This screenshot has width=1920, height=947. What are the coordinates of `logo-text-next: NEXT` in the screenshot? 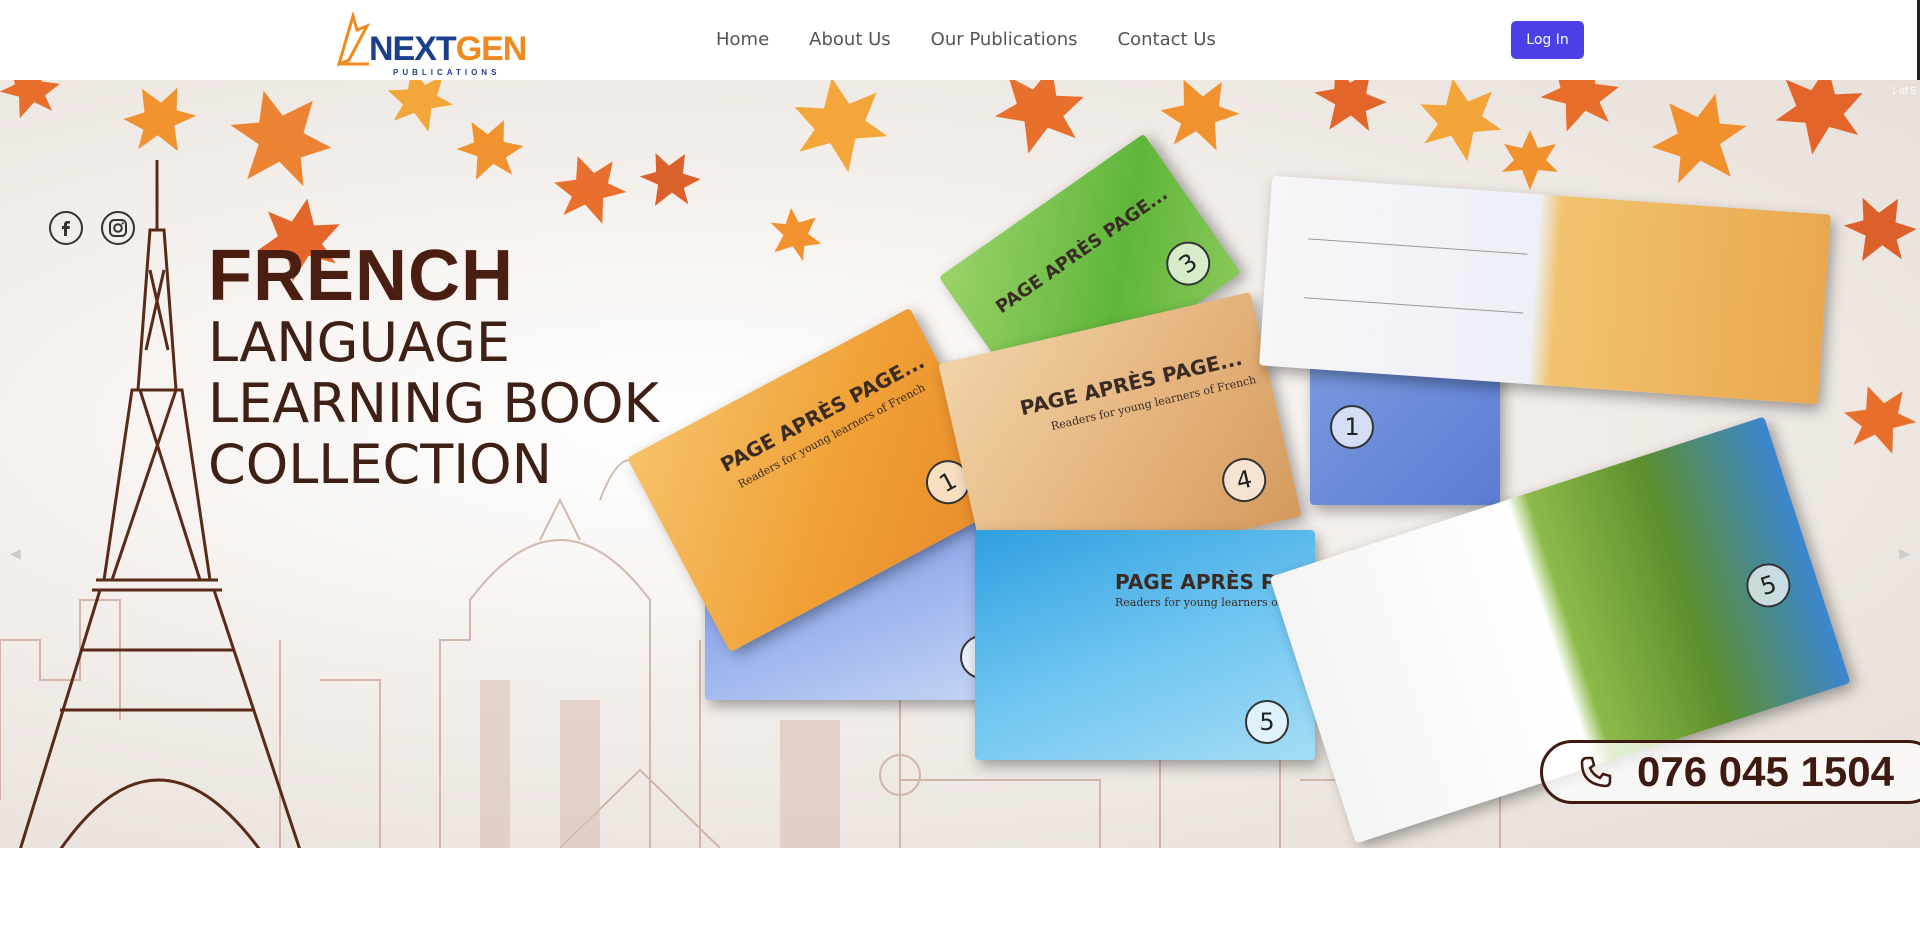 It's located at (413, 49).